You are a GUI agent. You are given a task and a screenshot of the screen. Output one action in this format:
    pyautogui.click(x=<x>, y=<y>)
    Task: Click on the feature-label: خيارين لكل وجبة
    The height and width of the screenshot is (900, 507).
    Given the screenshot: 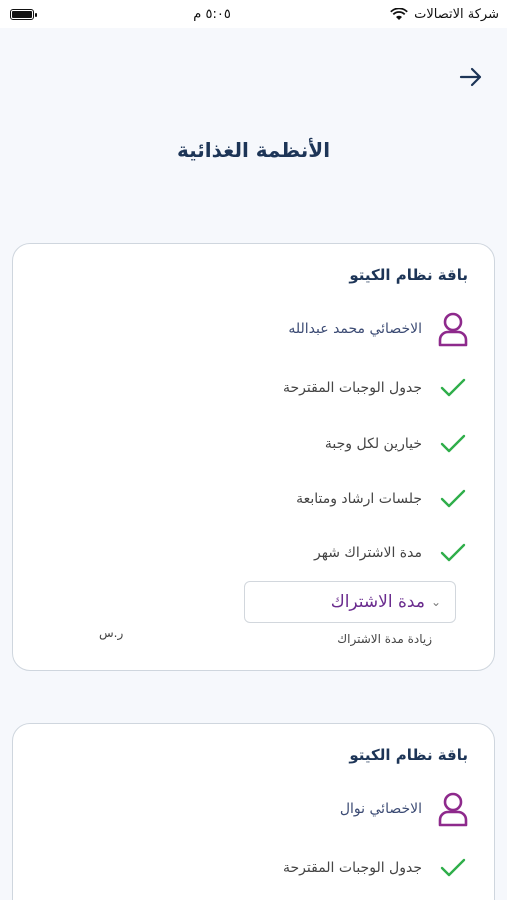 What is the action you would take?
    pyautogui.click(x=373, y=444)
    